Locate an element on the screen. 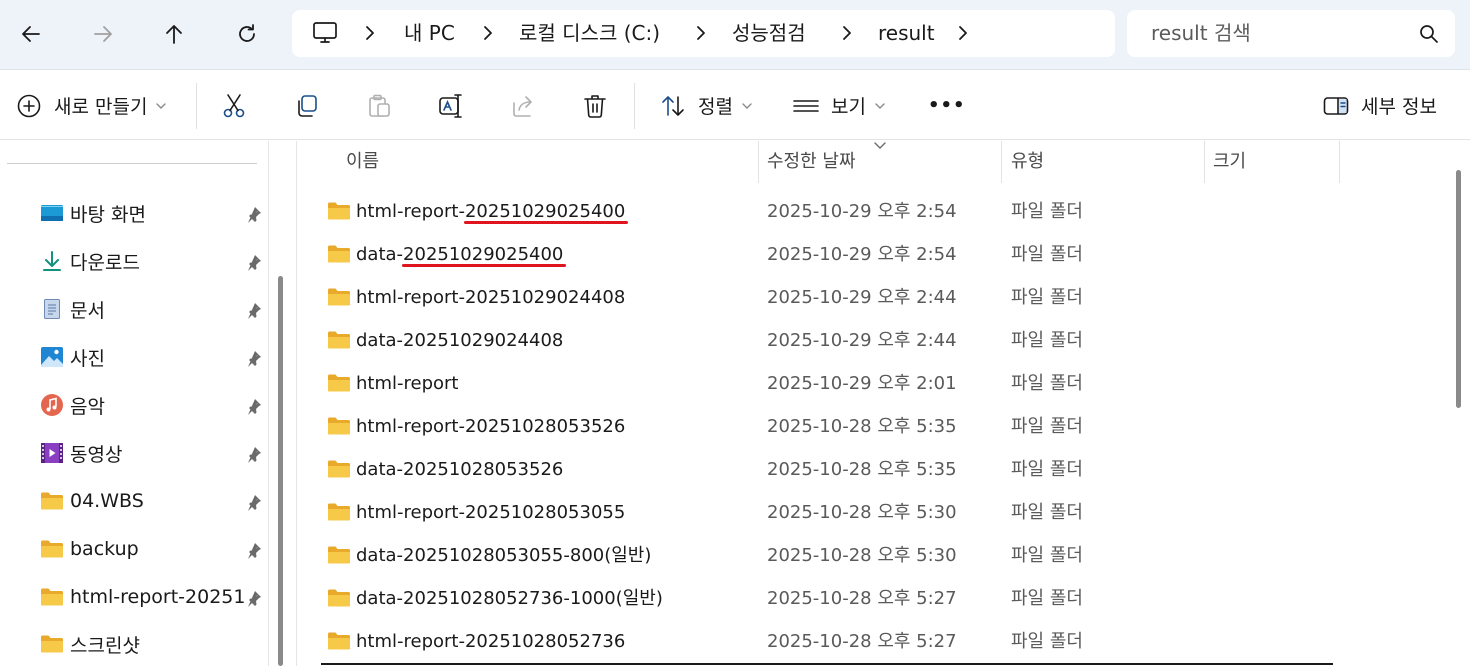 The height and width of the screenshot is (666, 1470). details-pane-icon is located at coordinates (1336, 105).